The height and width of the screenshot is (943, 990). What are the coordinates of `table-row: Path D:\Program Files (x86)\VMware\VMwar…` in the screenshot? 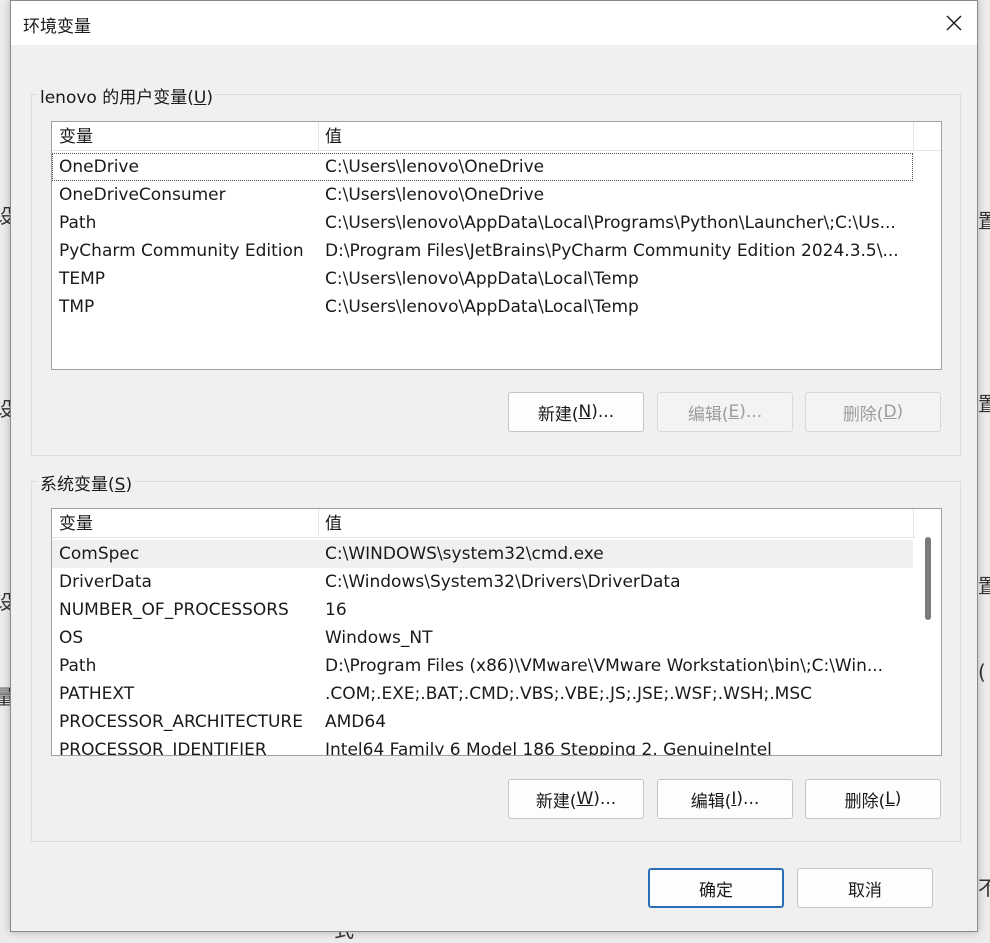 It's located at (482, 666).